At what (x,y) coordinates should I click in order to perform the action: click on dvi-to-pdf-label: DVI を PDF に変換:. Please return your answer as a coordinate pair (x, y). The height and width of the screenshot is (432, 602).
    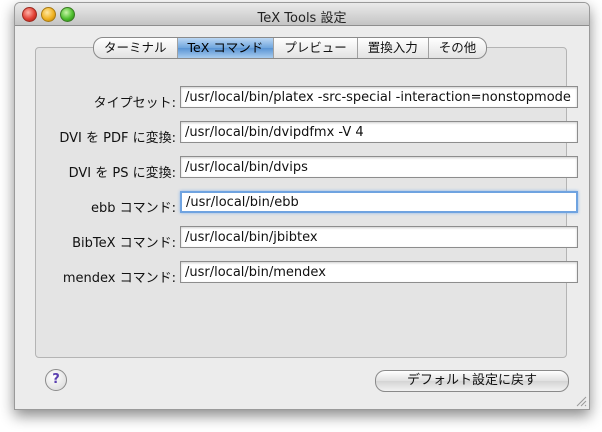
    Looking at the image, I should click on (117, 138).